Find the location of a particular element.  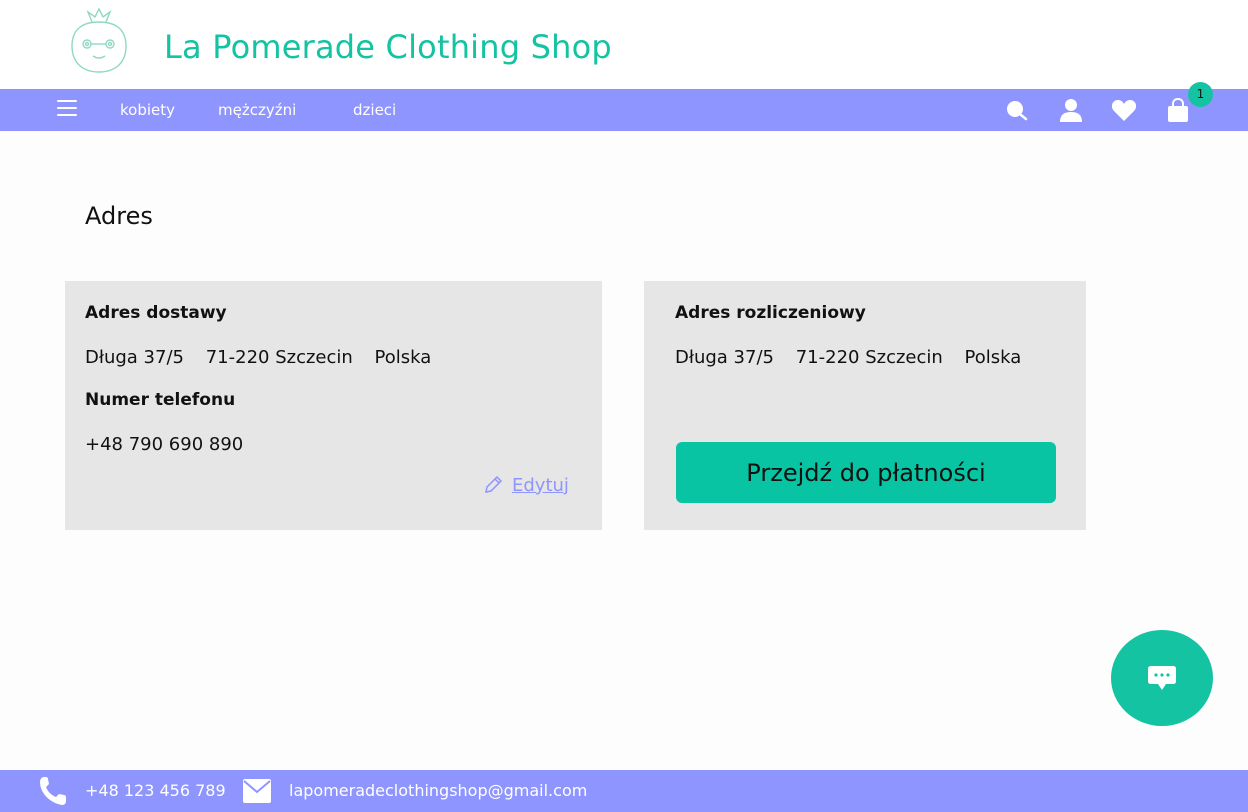

footer-phone: +48 123 456 789 is located at coordinates (155, 790).